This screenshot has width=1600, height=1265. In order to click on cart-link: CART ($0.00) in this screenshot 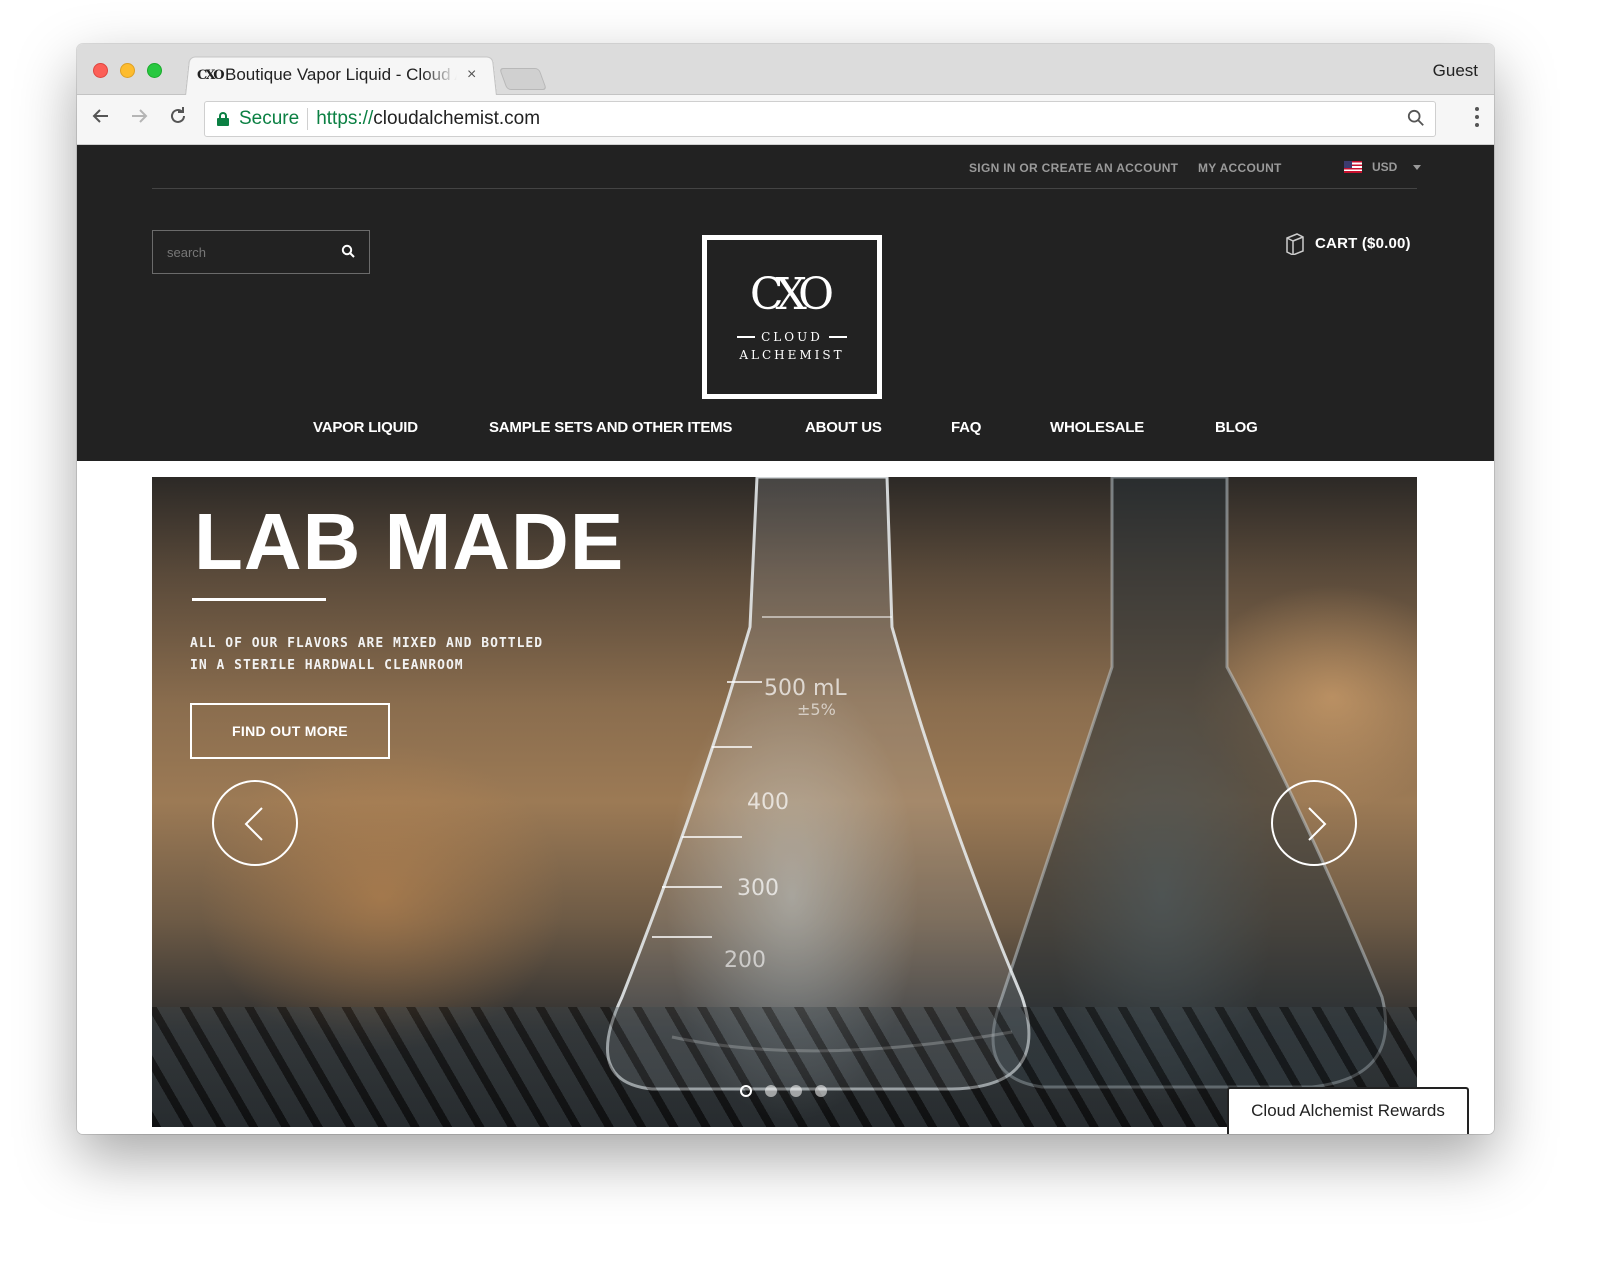, I will do `click(1348, 243)`.